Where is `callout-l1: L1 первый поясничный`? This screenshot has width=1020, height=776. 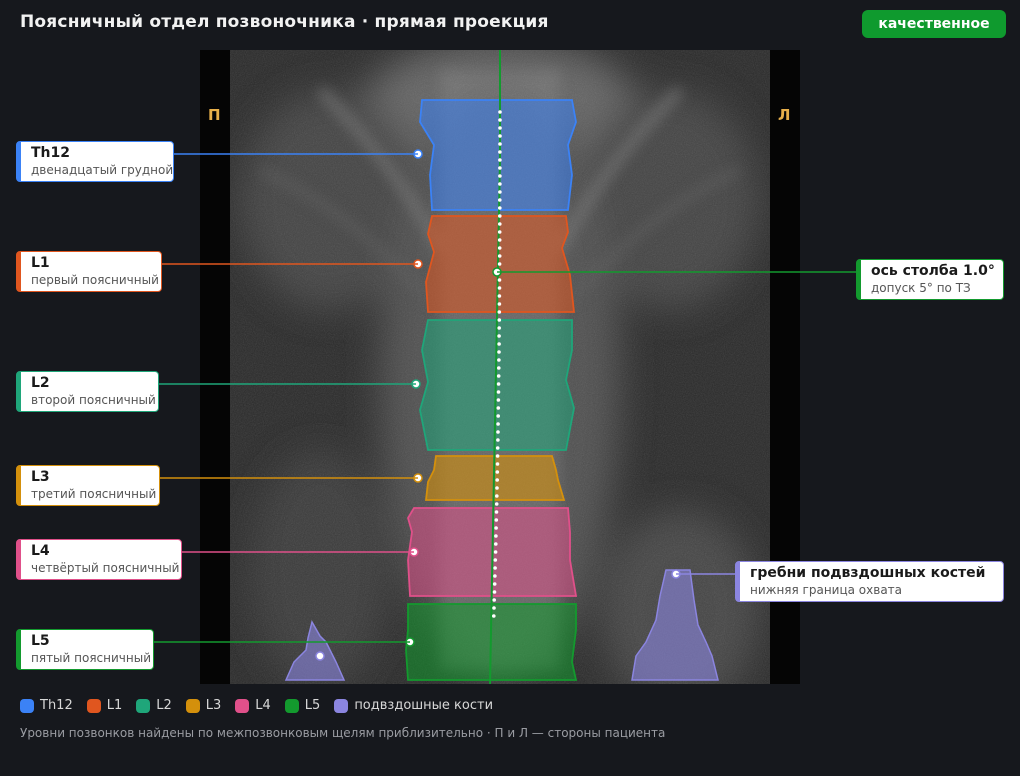
callout-l1: L1 первый поясничный is located at coordinates (89, 271).